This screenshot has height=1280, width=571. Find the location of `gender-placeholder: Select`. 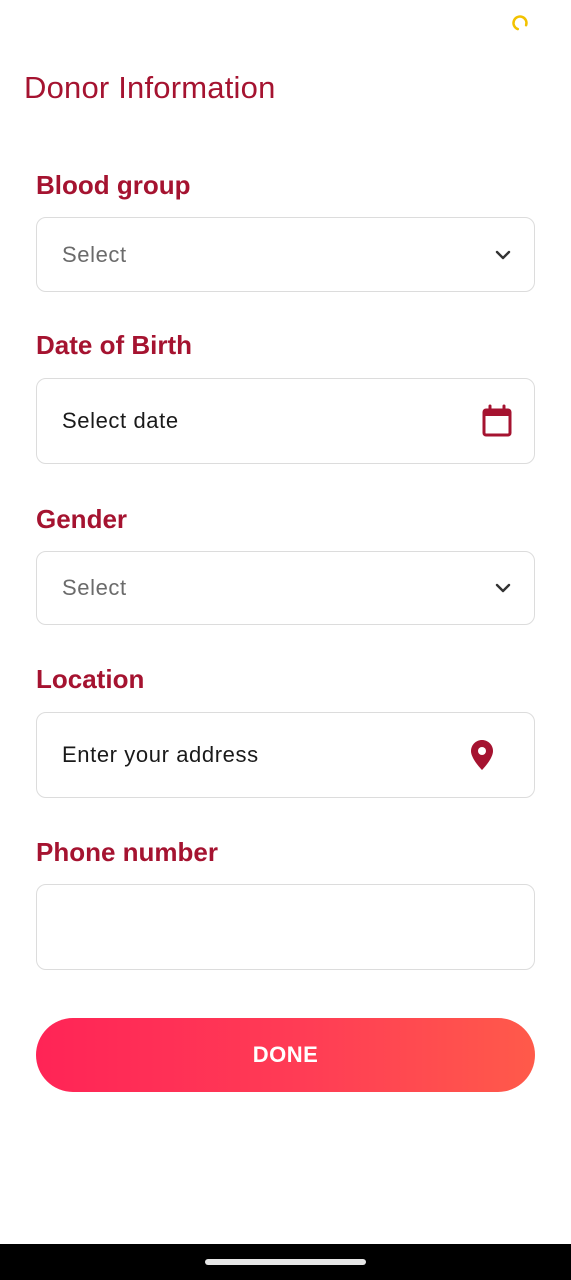

gender-placeholder: Select is located at coordinates (94, 587).